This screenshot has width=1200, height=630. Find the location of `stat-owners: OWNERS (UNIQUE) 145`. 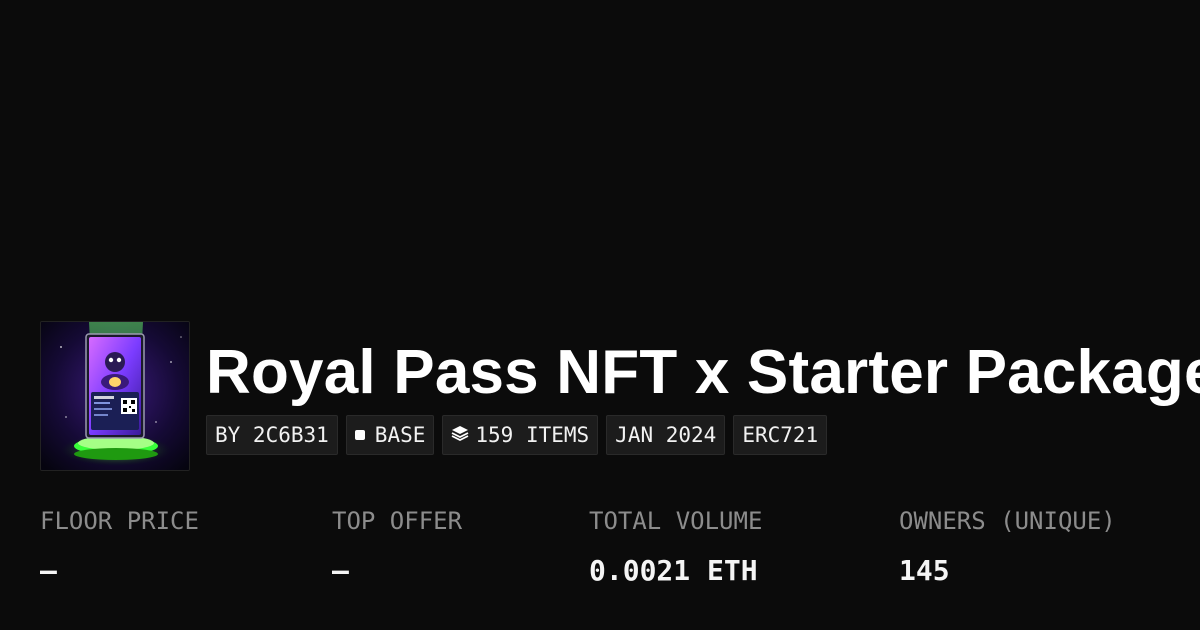

stat-owners: OWNERS (UNIQUE) 145 is located at coordinates (1007, 546).